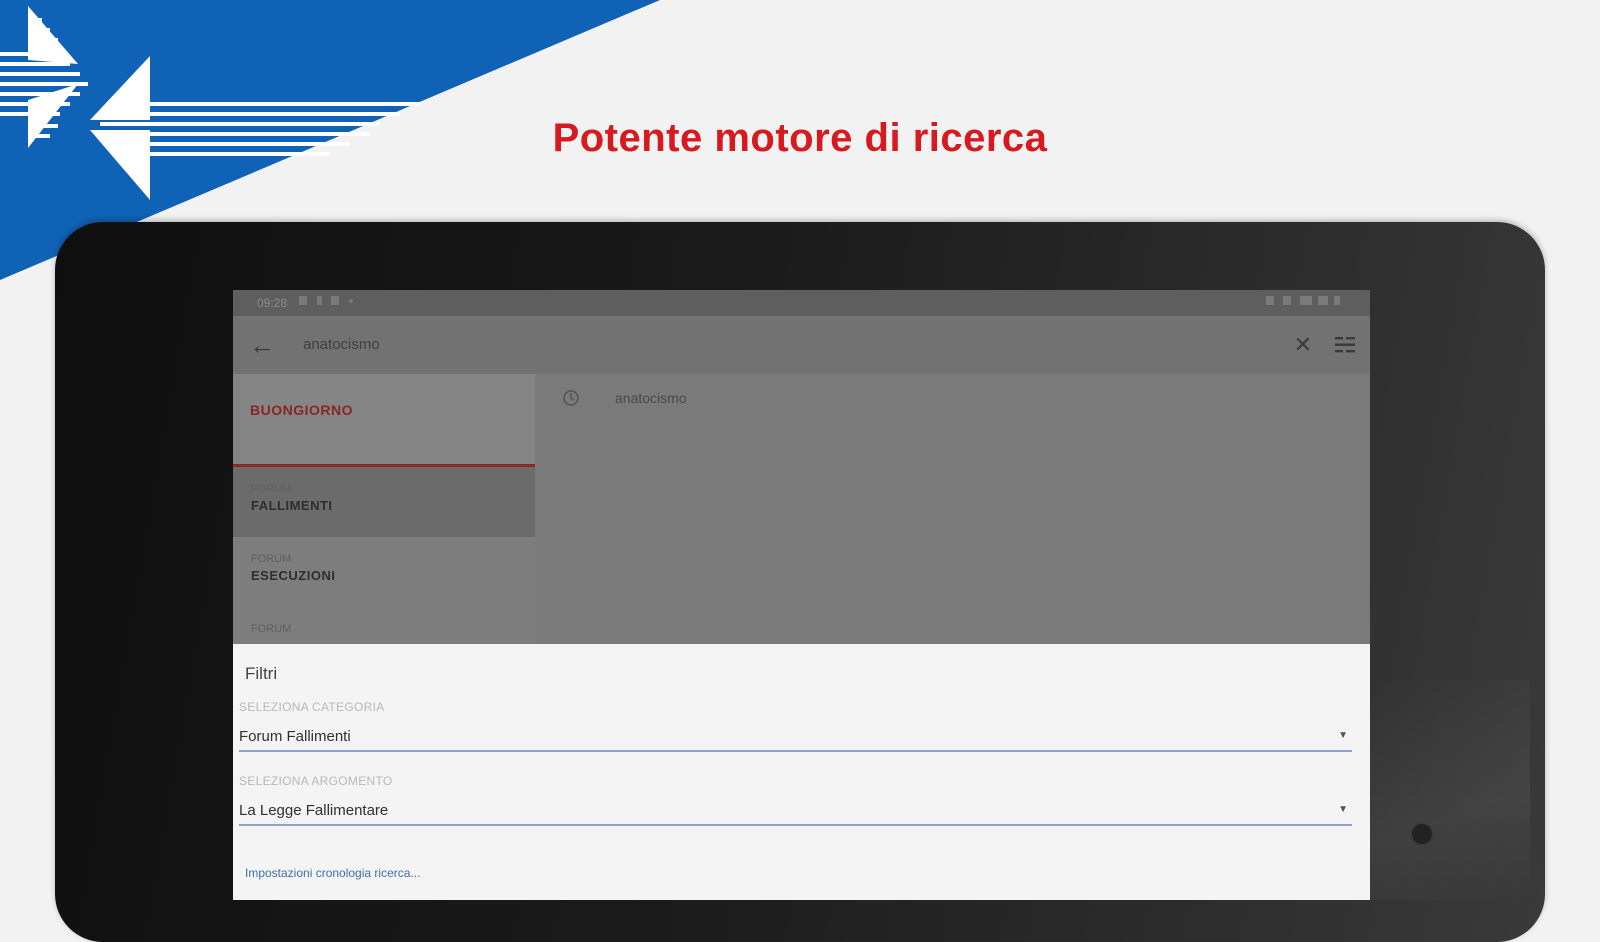 The image size is (1600, 942). Describe the element at coordinates (1450, 790) in the screenshot. I see `tablet-glare` at that location.